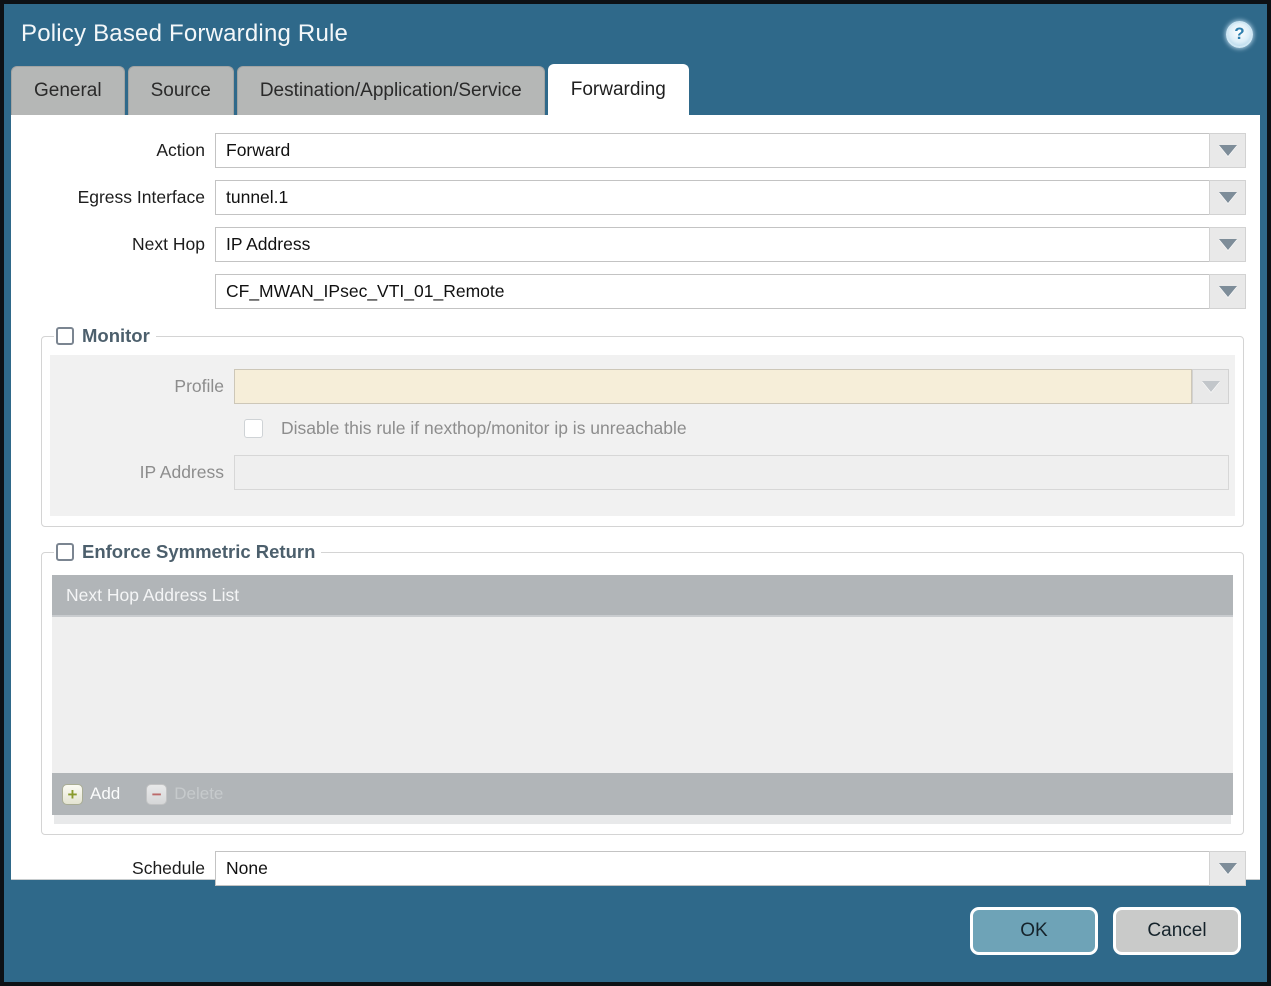  I want to click on egress-interface-dropdown: tunnel.1, so click(730, 197).